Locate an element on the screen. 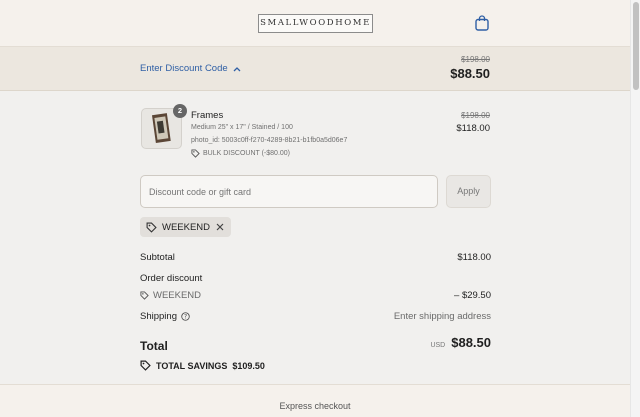 The width and height of the screenshot is (640, 417). discount-code-toggle: Enter Discount Code is located at coordinates (190, 68).